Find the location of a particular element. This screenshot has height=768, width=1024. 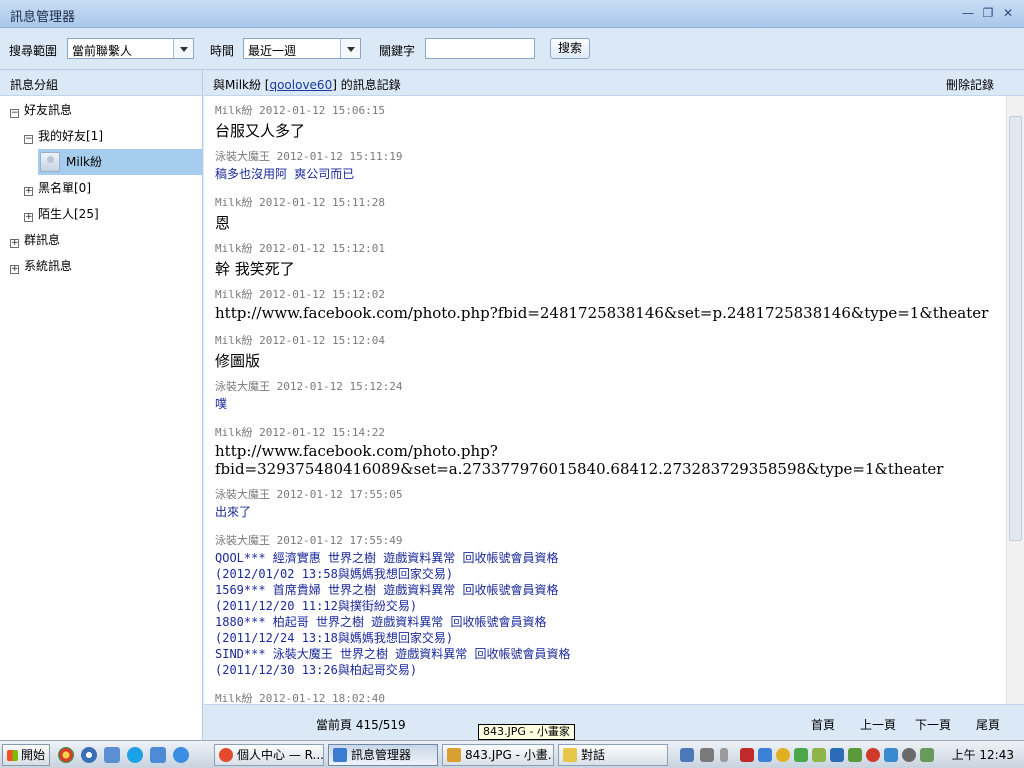

message-body: 稿多也沒用阿 爽公司而已 is located at coordinates (308, 174).